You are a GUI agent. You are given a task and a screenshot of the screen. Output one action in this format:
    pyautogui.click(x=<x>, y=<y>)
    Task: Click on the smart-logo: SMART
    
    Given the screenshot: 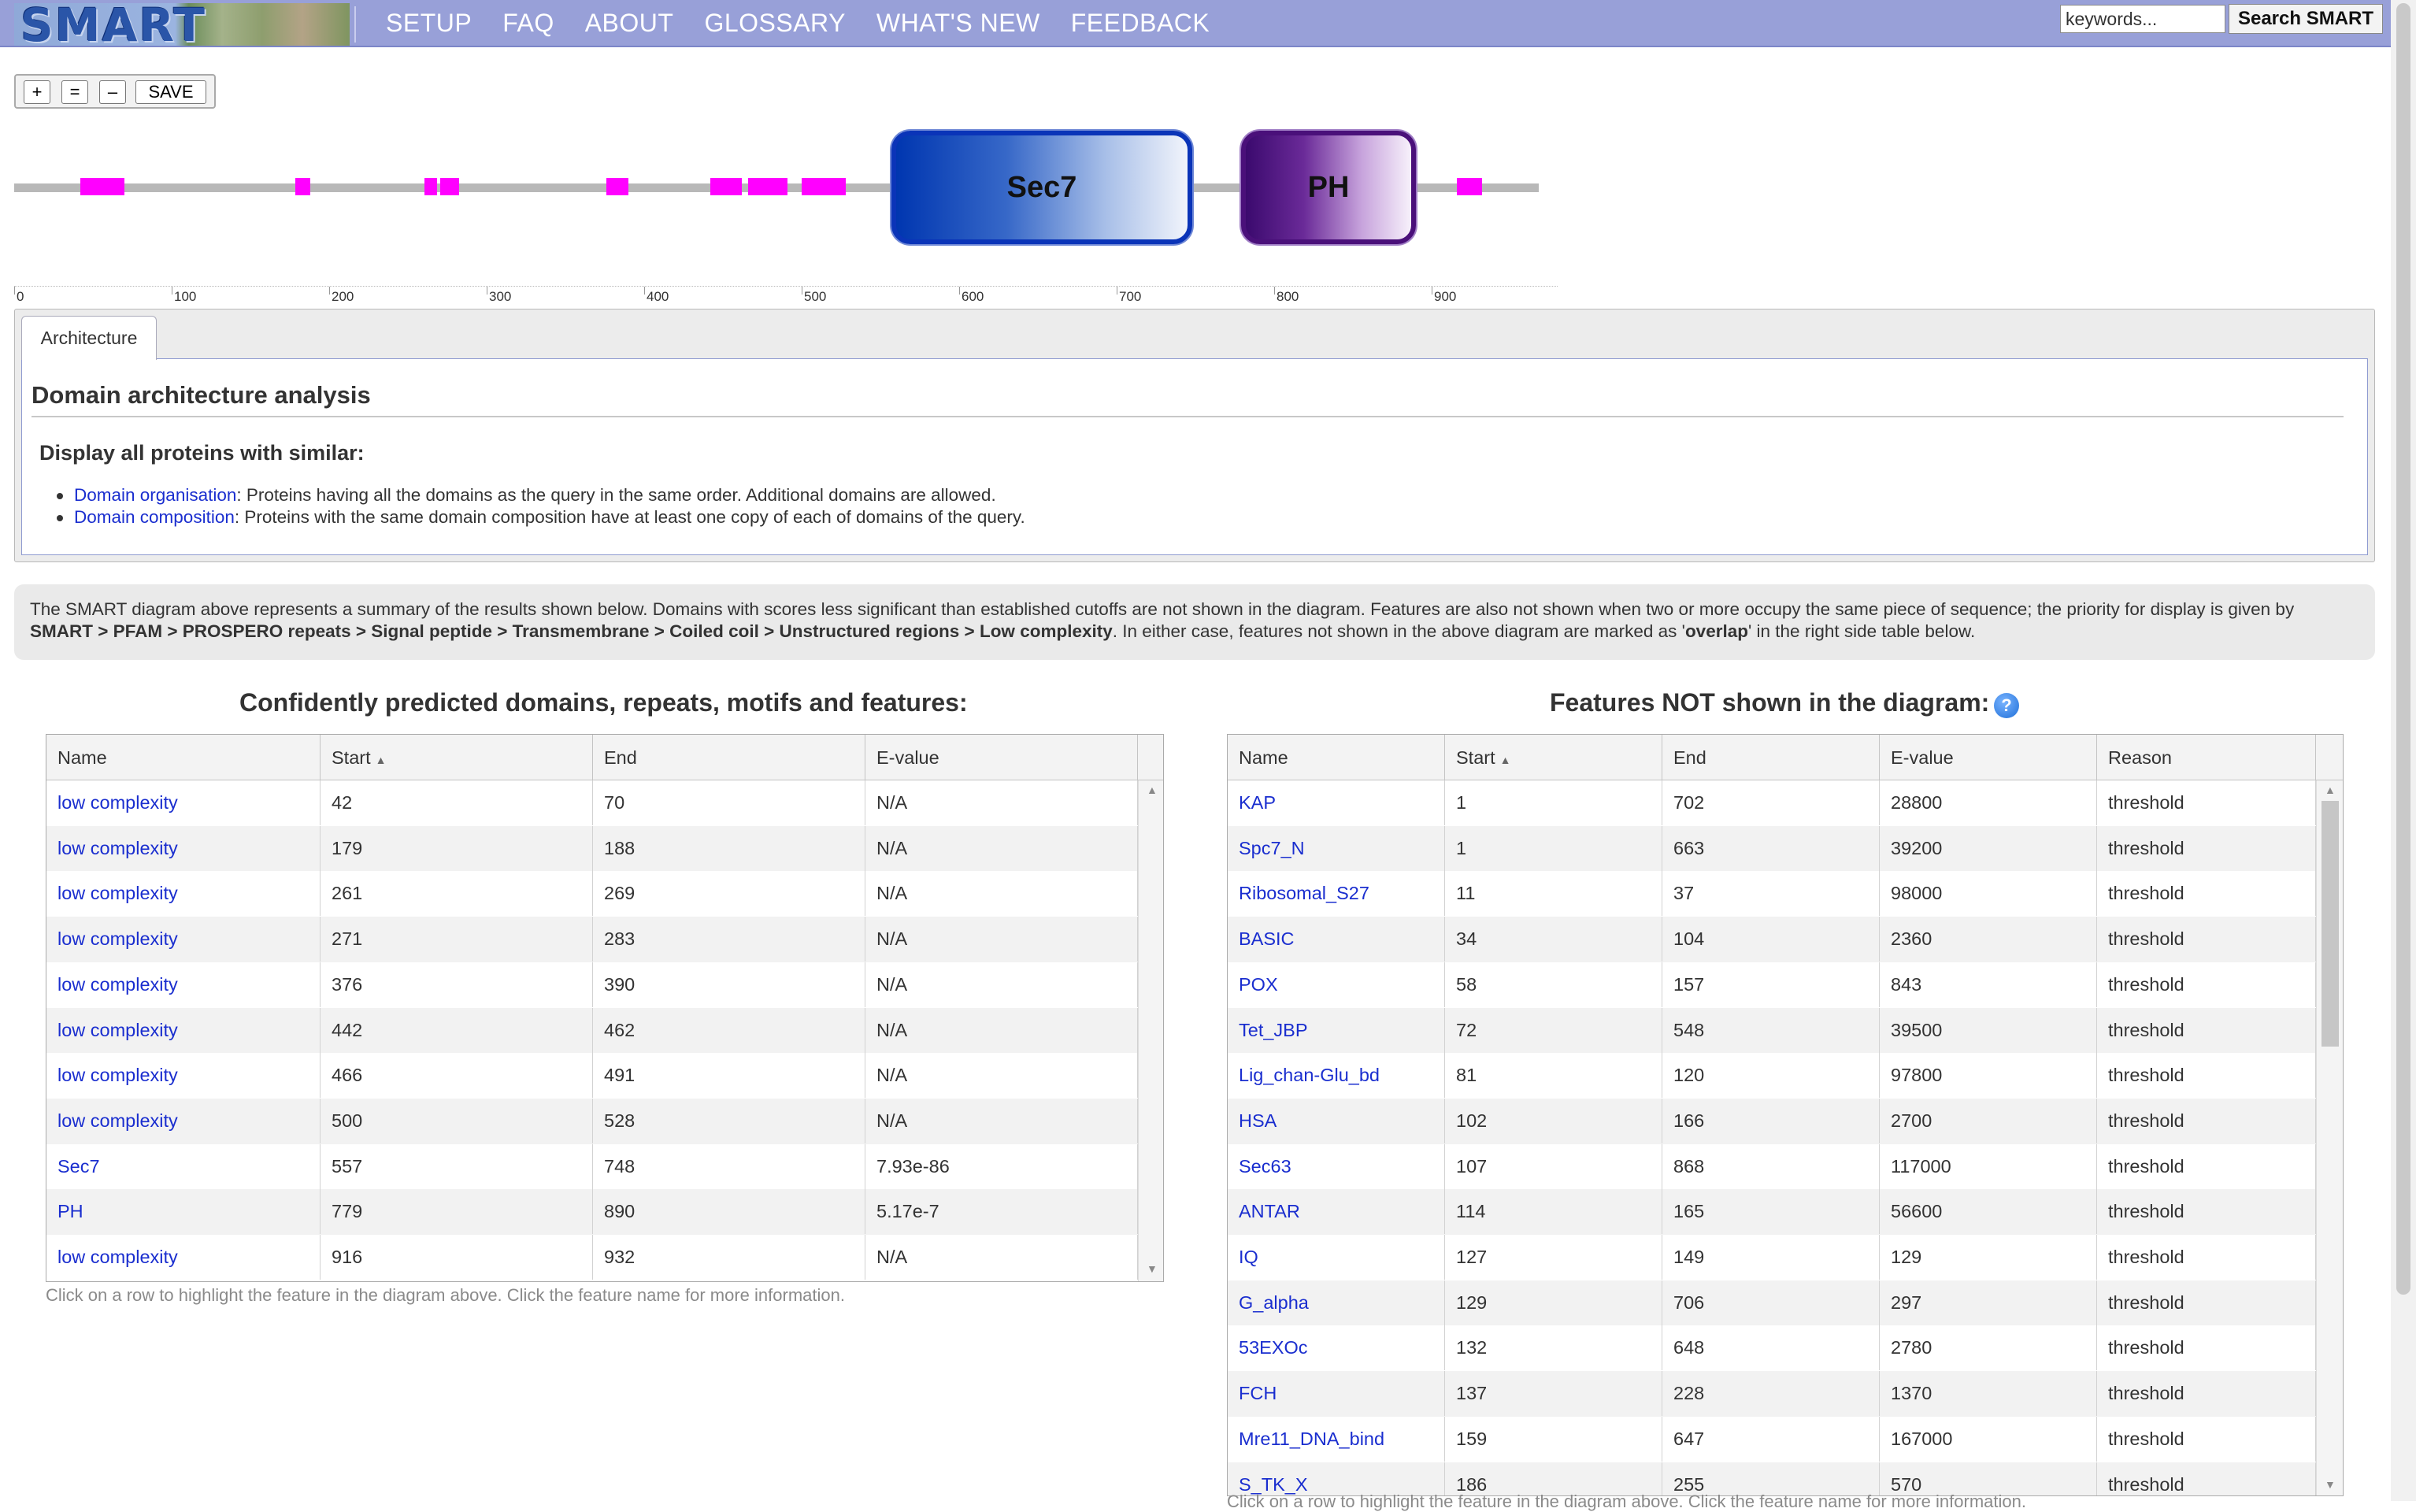 What is the action you would take?
    pyautogui.click(x=182, y=24)
    